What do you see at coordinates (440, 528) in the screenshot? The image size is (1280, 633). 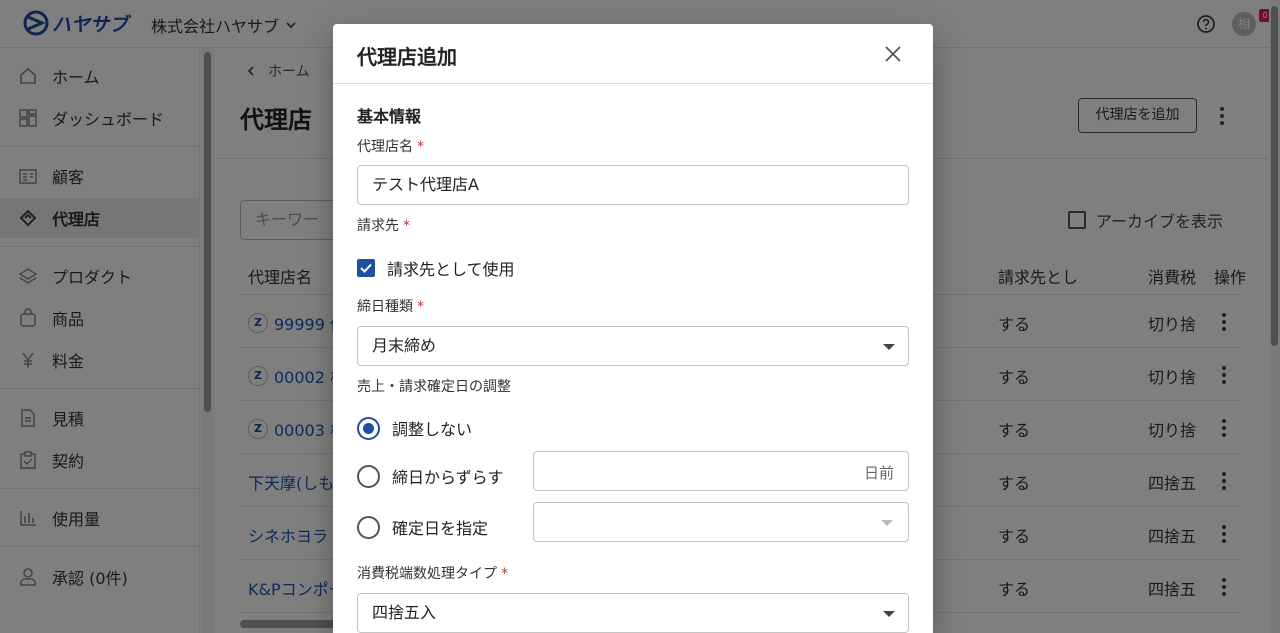 I see `radio-label: 確定日を指定` at bounding box center [440, 528].